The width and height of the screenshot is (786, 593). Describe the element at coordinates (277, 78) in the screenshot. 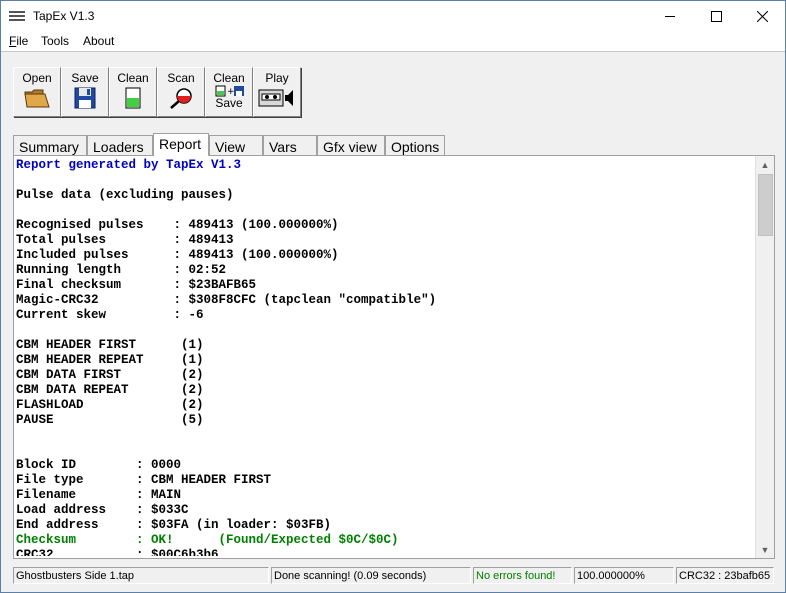

I see `play-label: Play` at that location.